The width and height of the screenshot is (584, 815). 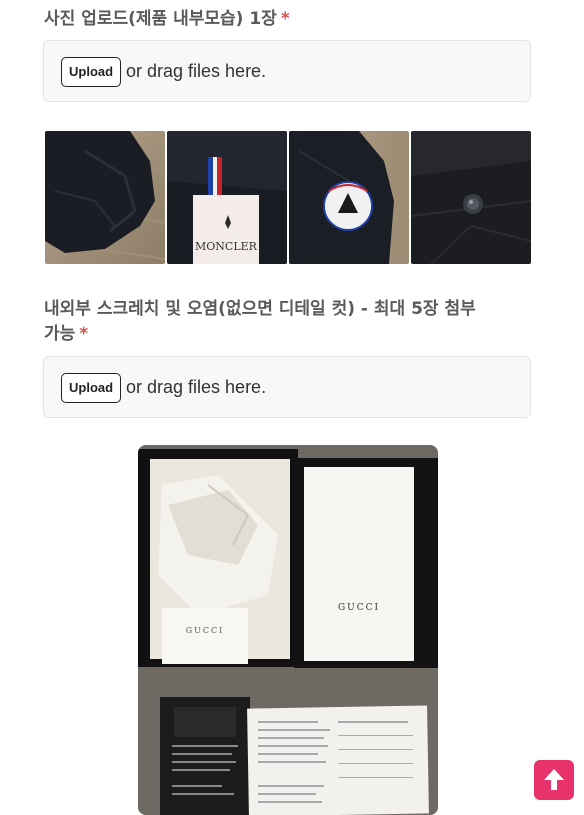 I want to click on file-drop-zone-1: Upload or drag files here., so click(x=287, y=71).